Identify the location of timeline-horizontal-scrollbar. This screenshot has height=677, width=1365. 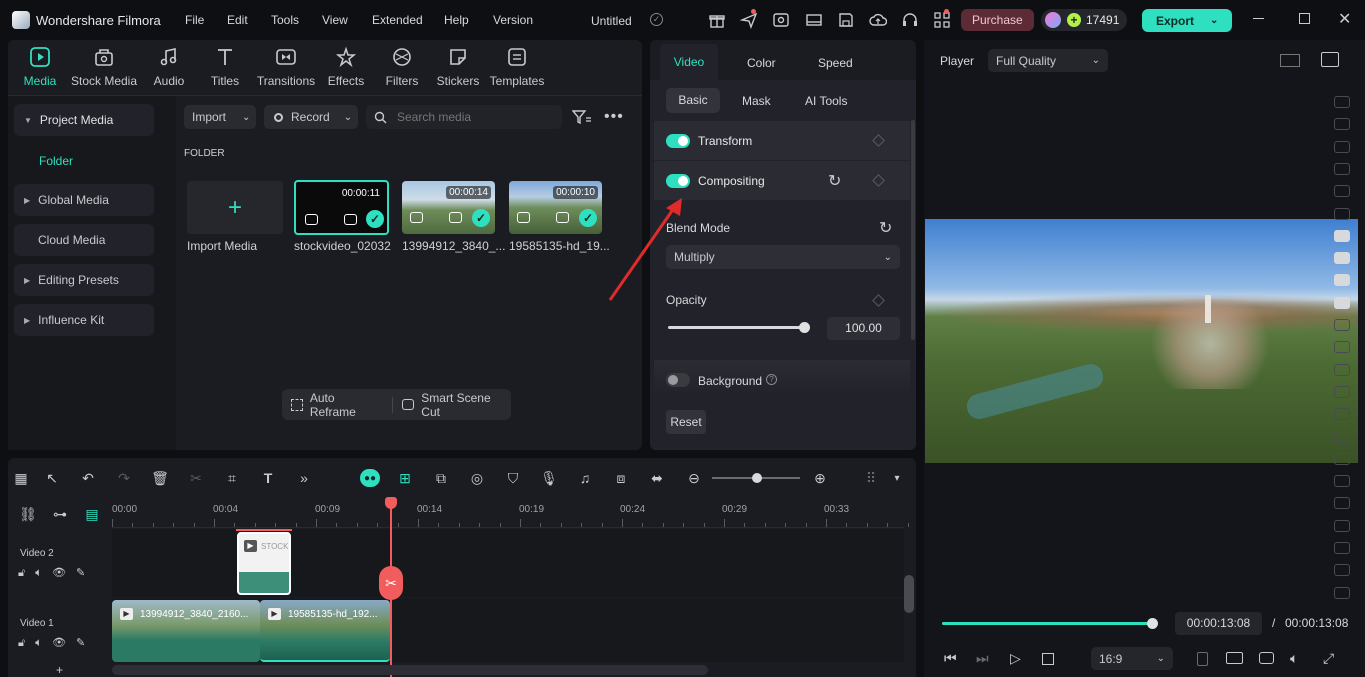
(410, 670).